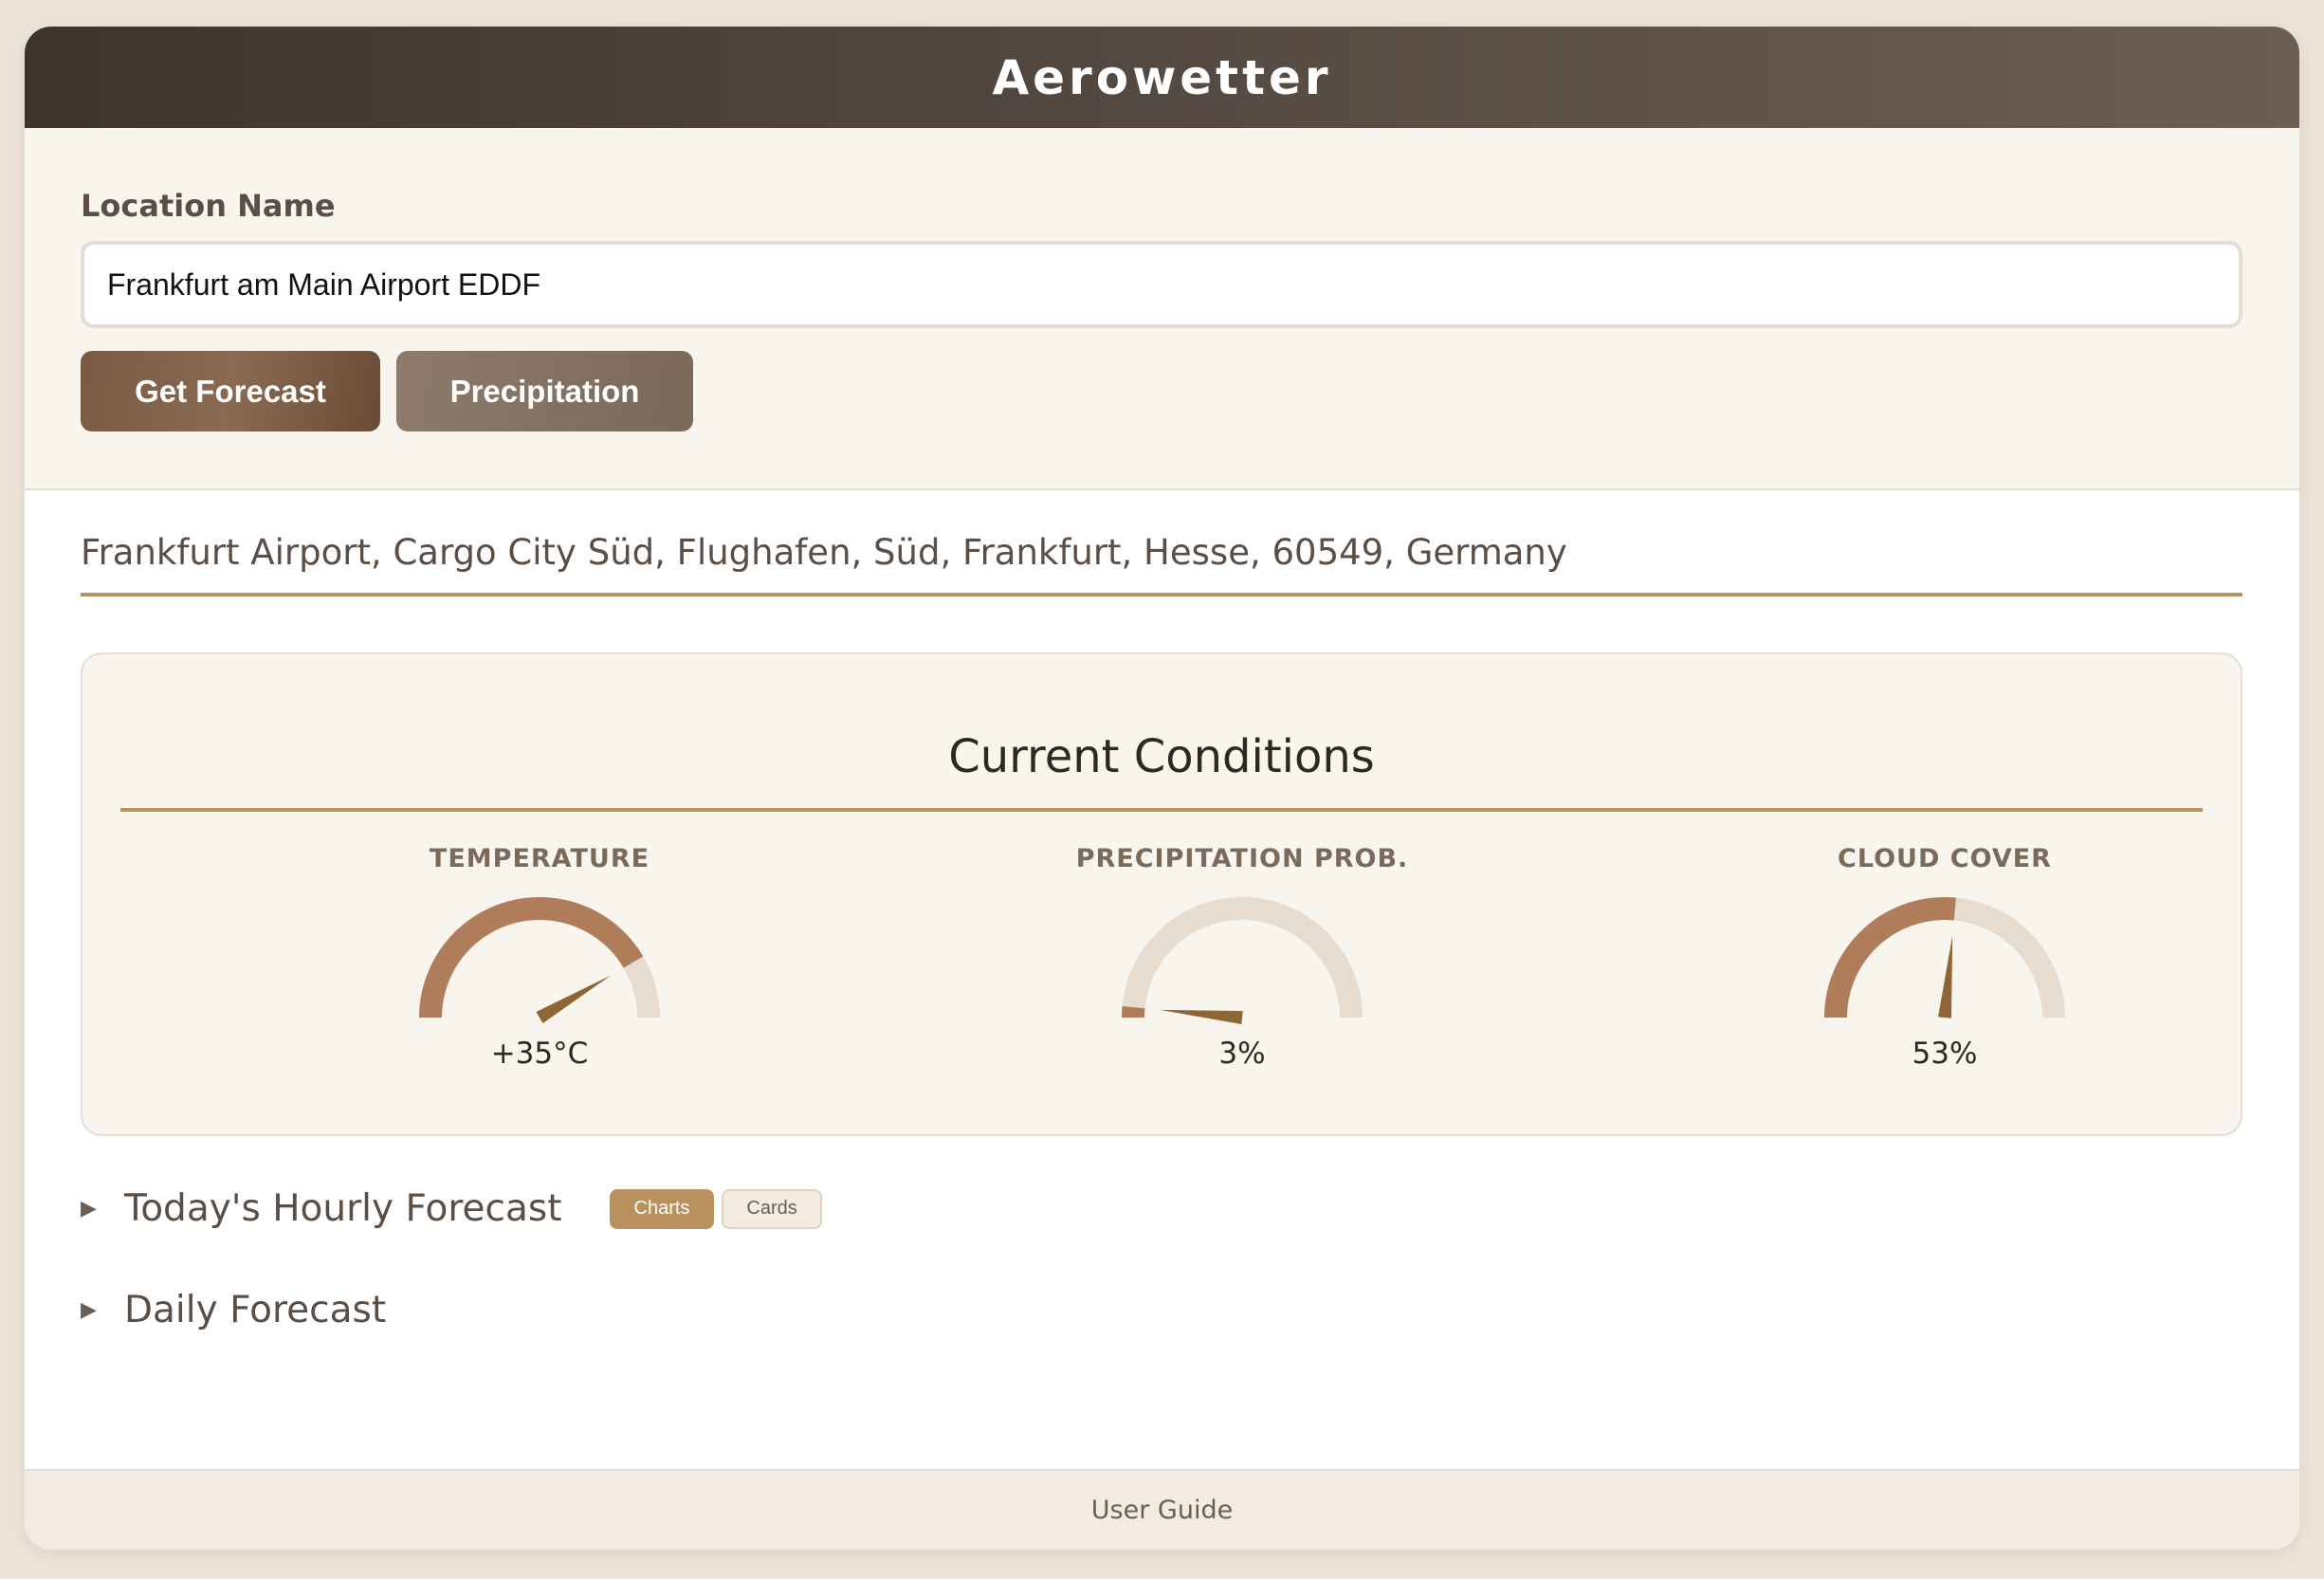 The image size is (2324, 1579). Describe the element at coordinates (544, 391) in the screenshot. I see `precipitation-button: Precipitation` at that location.